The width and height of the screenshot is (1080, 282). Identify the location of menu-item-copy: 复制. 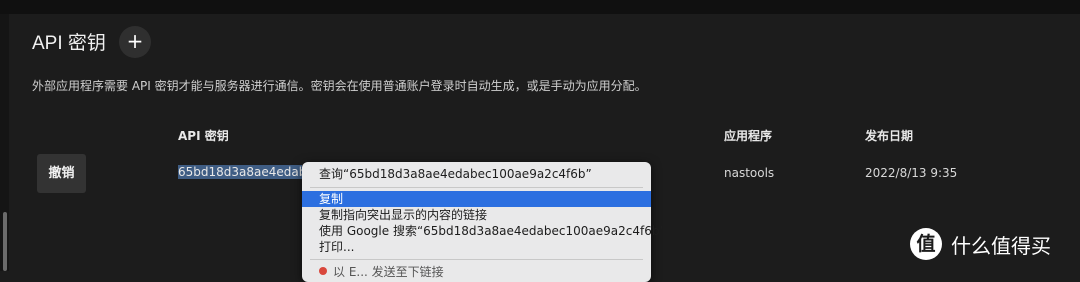
(476, 199).